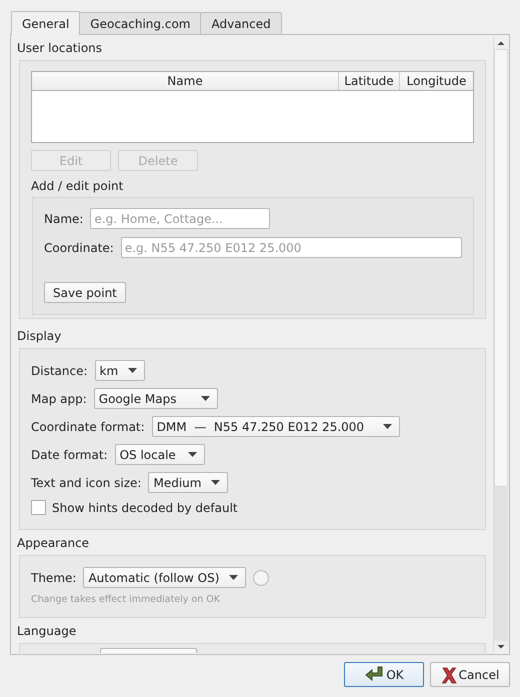 The width and height of the screenshot is (520, 697). I want to click on section-title: Appearance, so click(53, 544).